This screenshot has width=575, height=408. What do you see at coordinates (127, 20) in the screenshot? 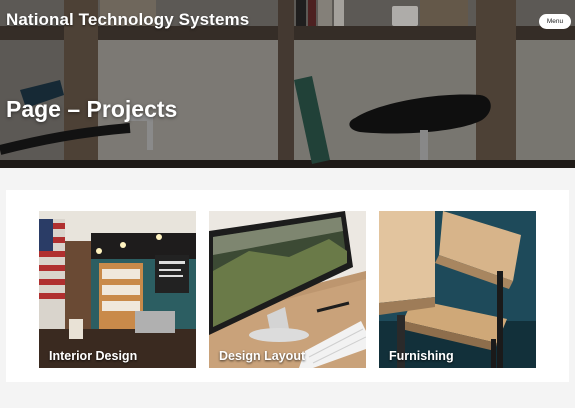
I see `site-title: National Technology Systems` at bounding box center [127, 20].